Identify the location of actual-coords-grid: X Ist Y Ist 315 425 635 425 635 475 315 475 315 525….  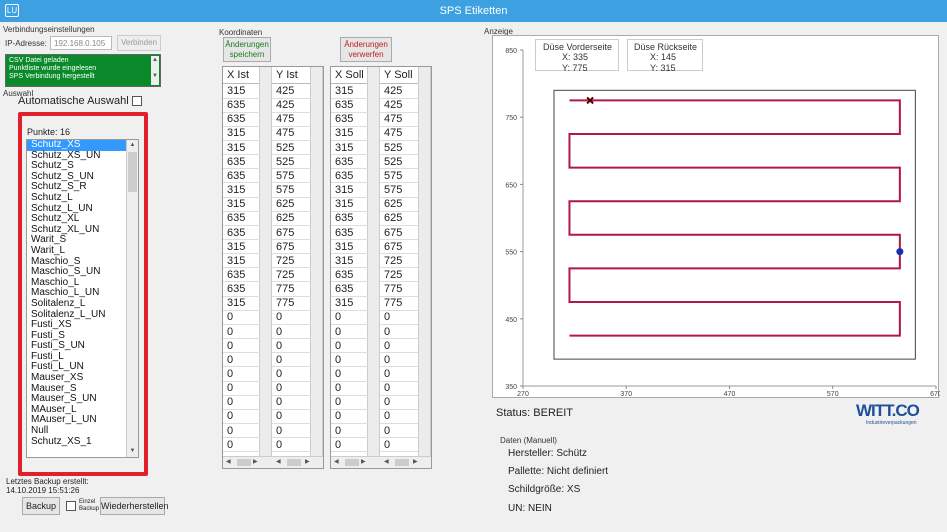
(273, 267).